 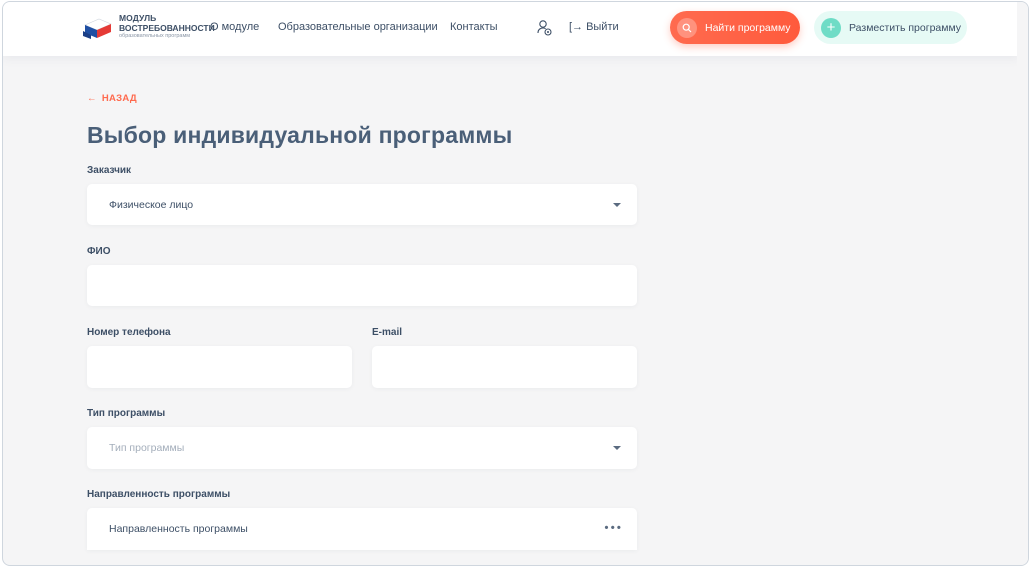 What do you see at coordinates (545, 28) in the screenshot?
I see `user-settings-icon` at bounding box center [545, 28].